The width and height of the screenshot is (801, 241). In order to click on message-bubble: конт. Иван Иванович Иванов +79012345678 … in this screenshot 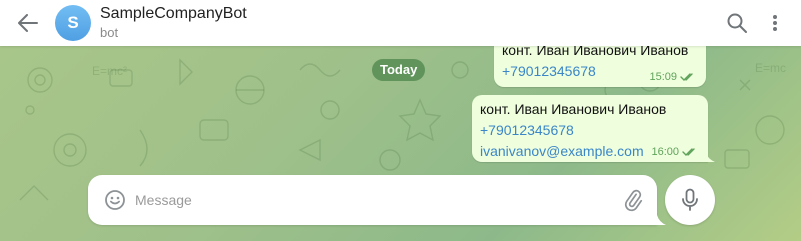, I will do `click(590, 128)`.